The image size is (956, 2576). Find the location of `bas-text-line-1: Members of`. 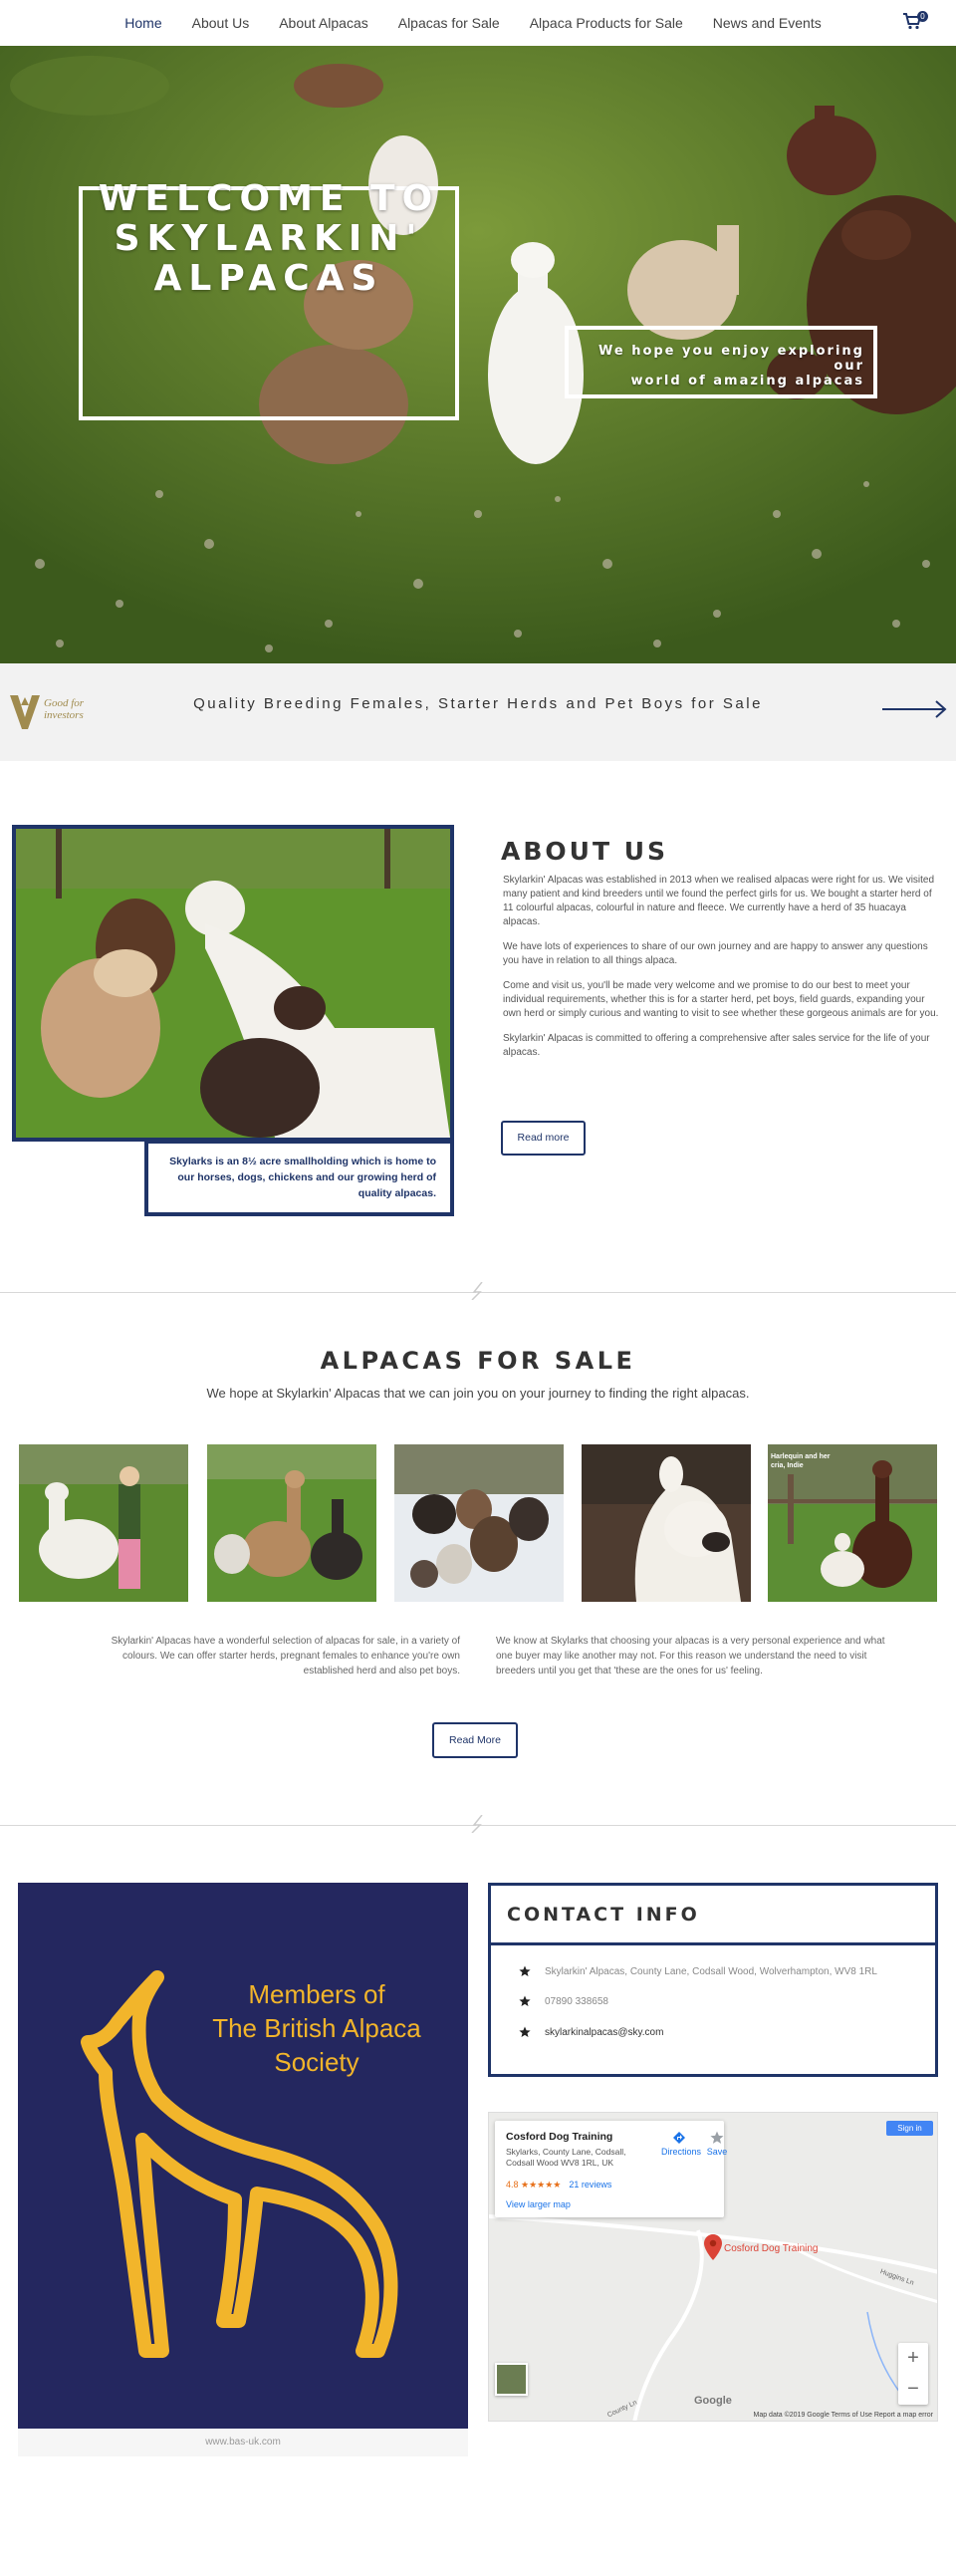

bas-text-line-1: Members of is located at coordinates (316, 1994).